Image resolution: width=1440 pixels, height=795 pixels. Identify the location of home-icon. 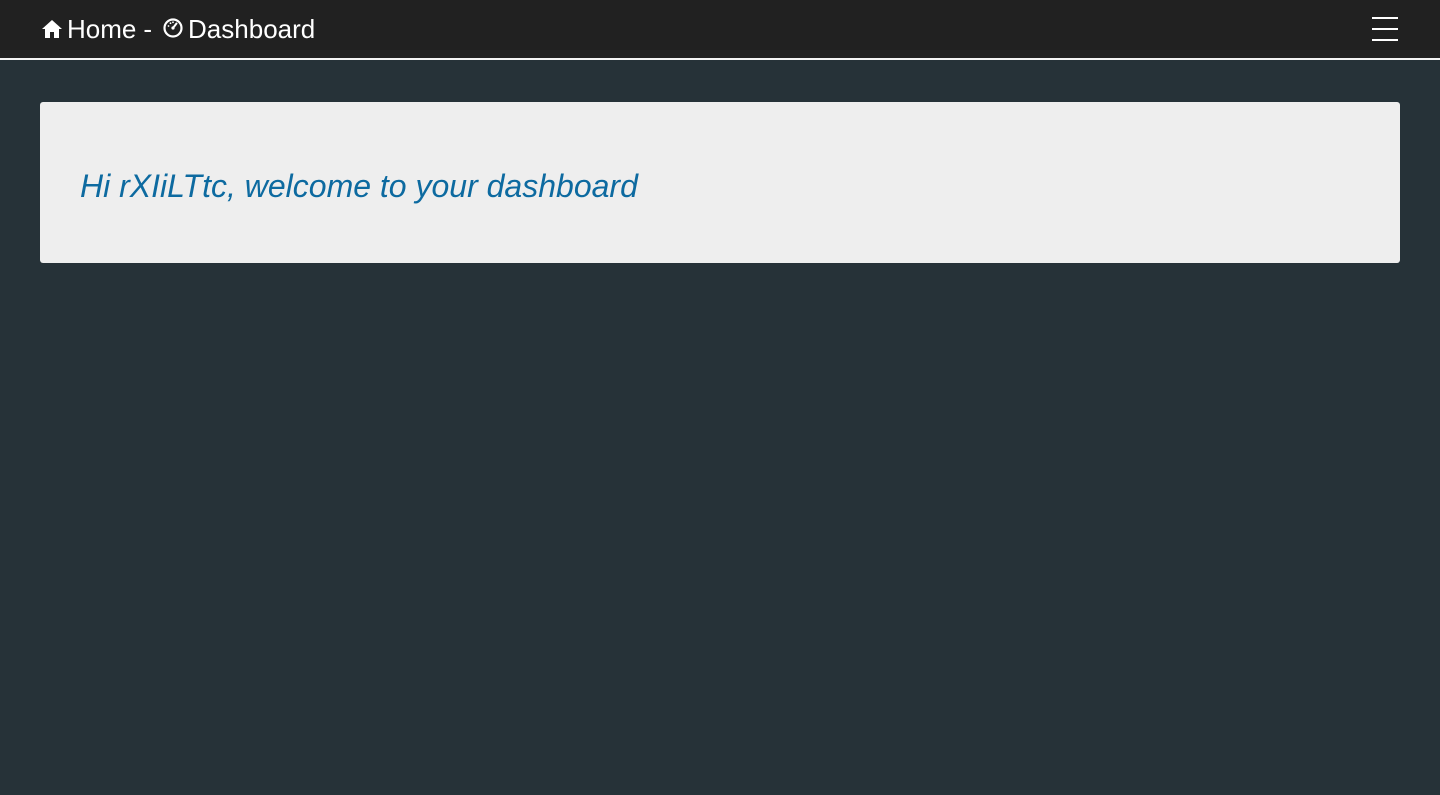
(52, 29).